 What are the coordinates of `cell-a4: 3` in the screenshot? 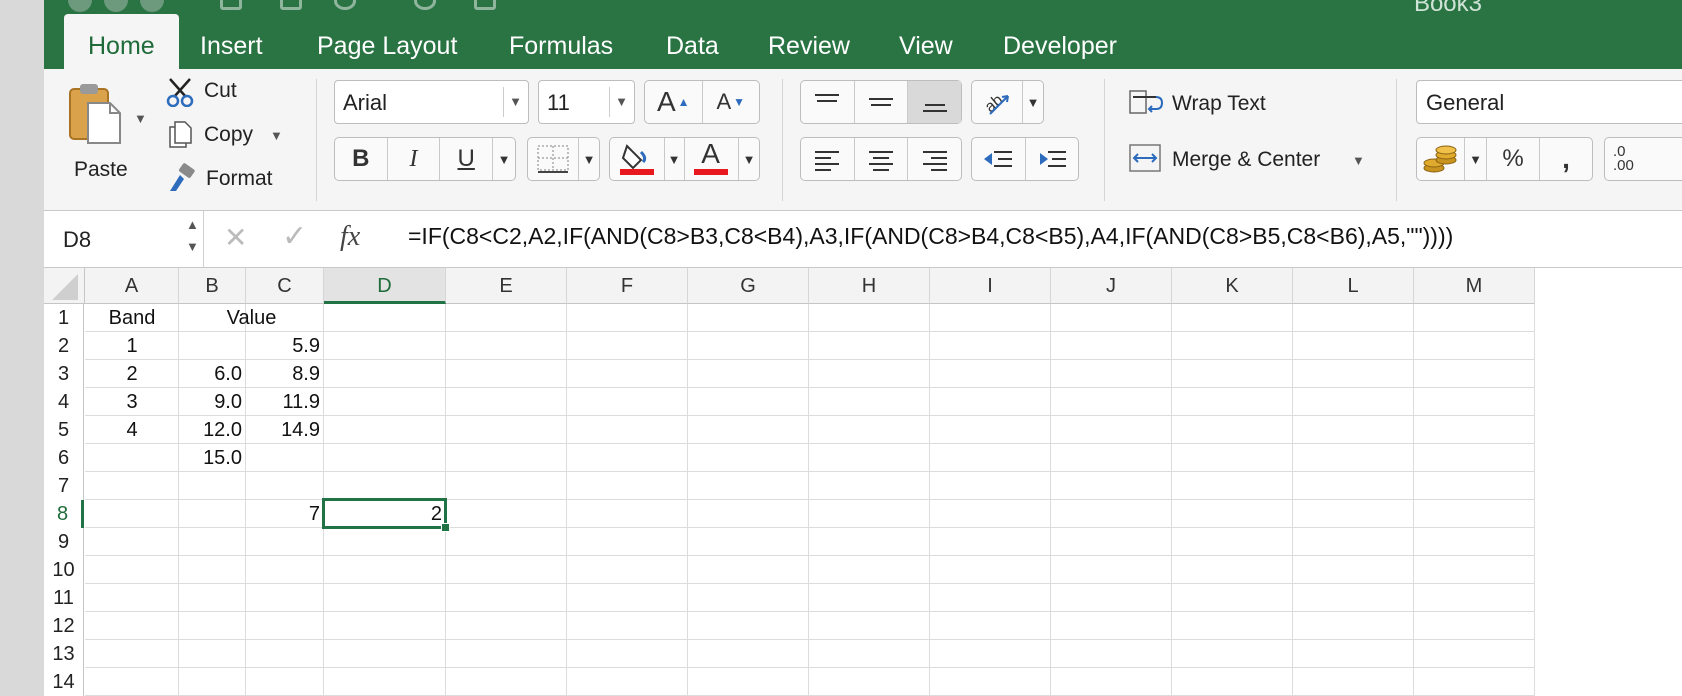 It's located at (132, 402).